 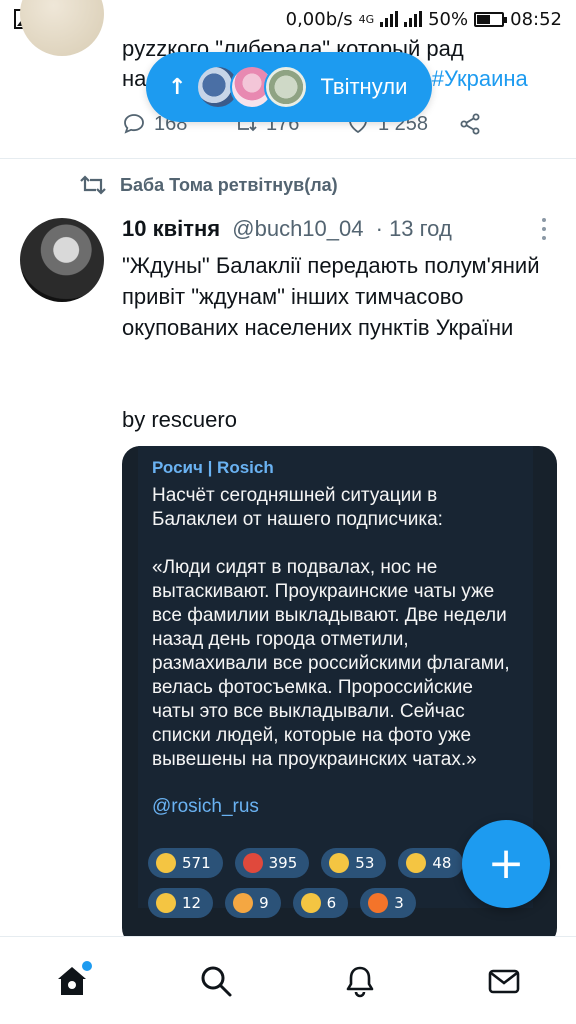 What do you see at coordinates (448, 19) in the screenshot?
I see `battery-percent: 50%` at bounding box center [448, 19].